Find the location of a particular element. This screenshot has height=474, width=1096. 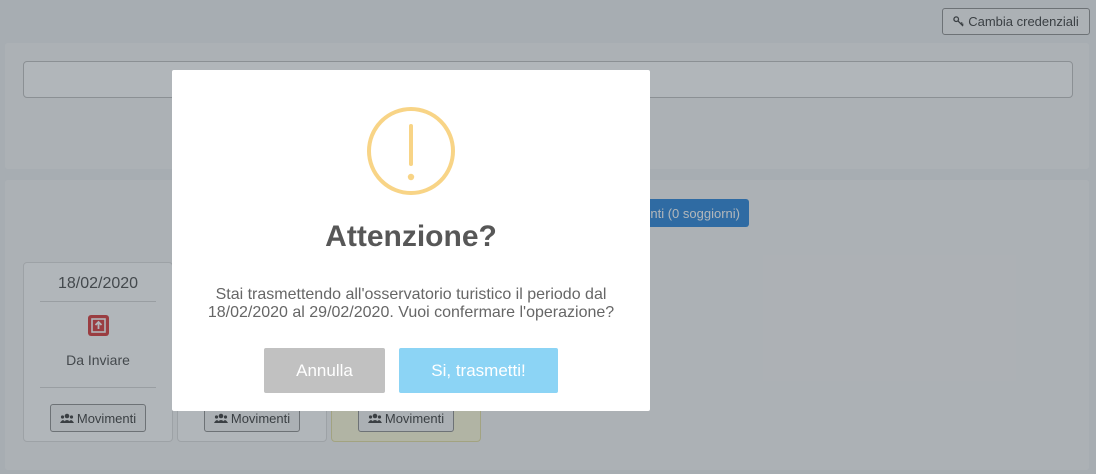

cancel-button: Annulla is located at coordinates (324, 370).